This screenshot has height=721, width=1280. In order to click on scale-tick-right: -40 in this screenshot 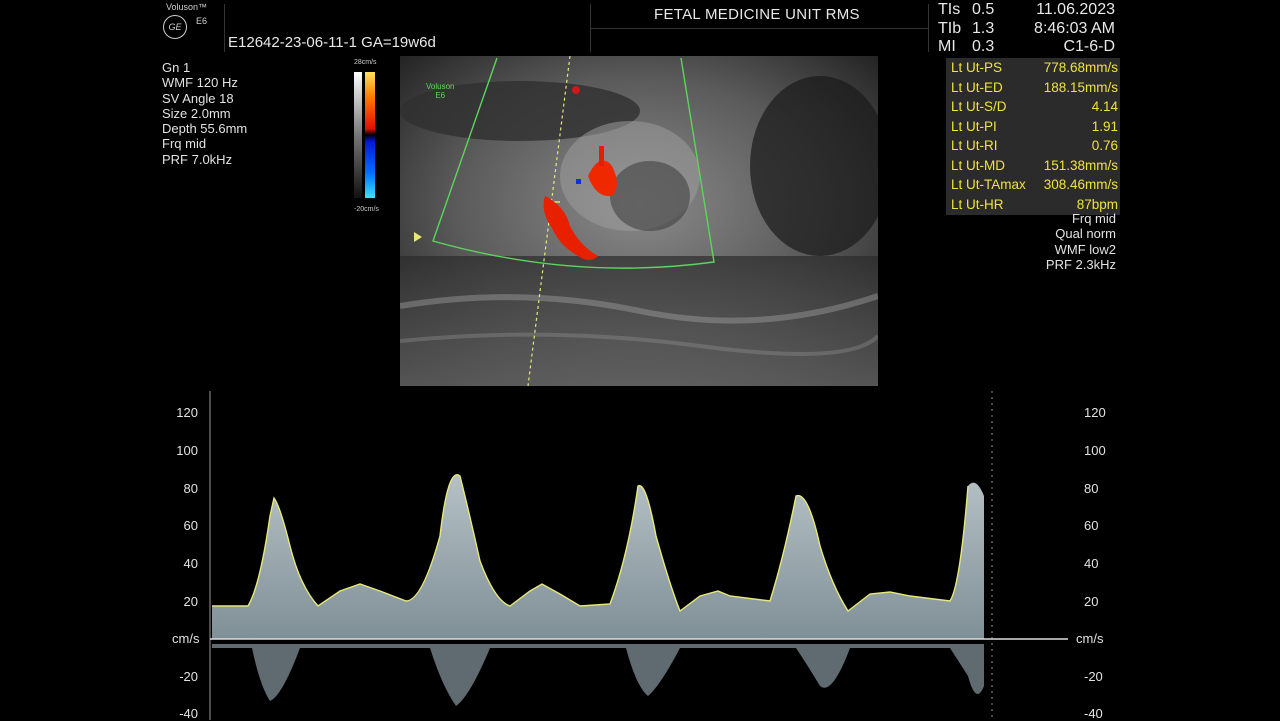, I will do `click(1093, 713)`.